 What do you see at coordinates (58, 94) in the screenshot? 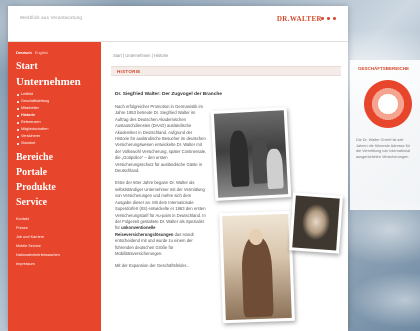
I see `subnav-leitbild: Leitbild` at bounding box center [58, 94].